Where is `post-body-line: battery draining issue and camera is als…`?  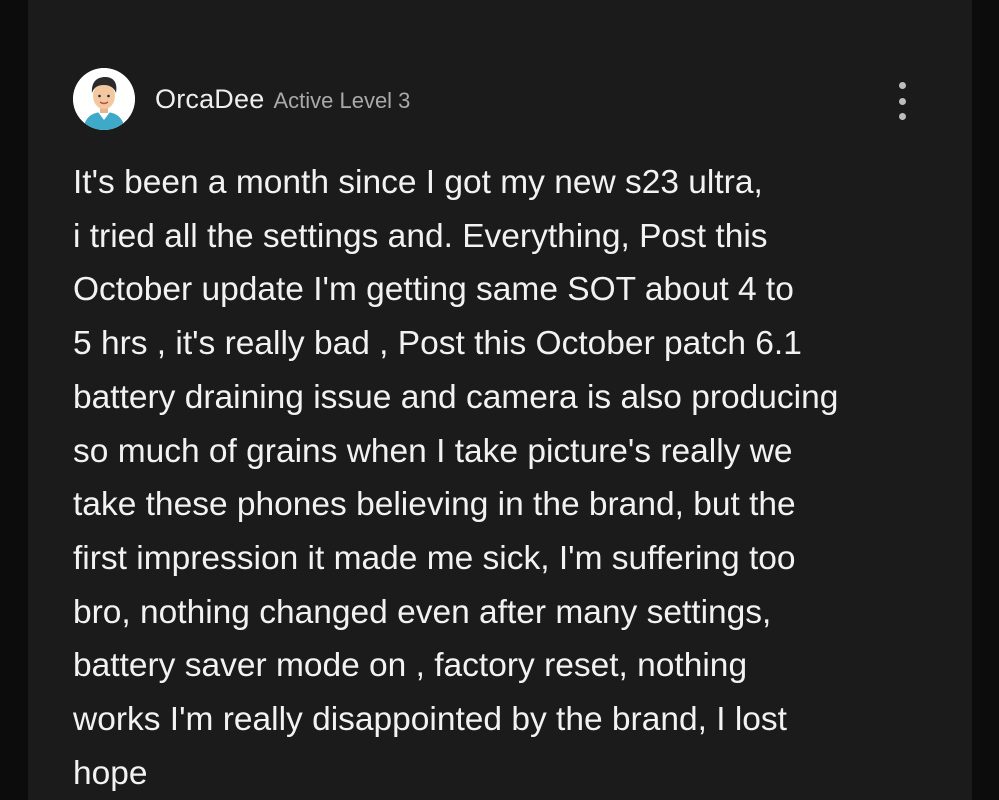
post-body-line: battery draining issue and camera is als… is located at coordinates (456, 397).